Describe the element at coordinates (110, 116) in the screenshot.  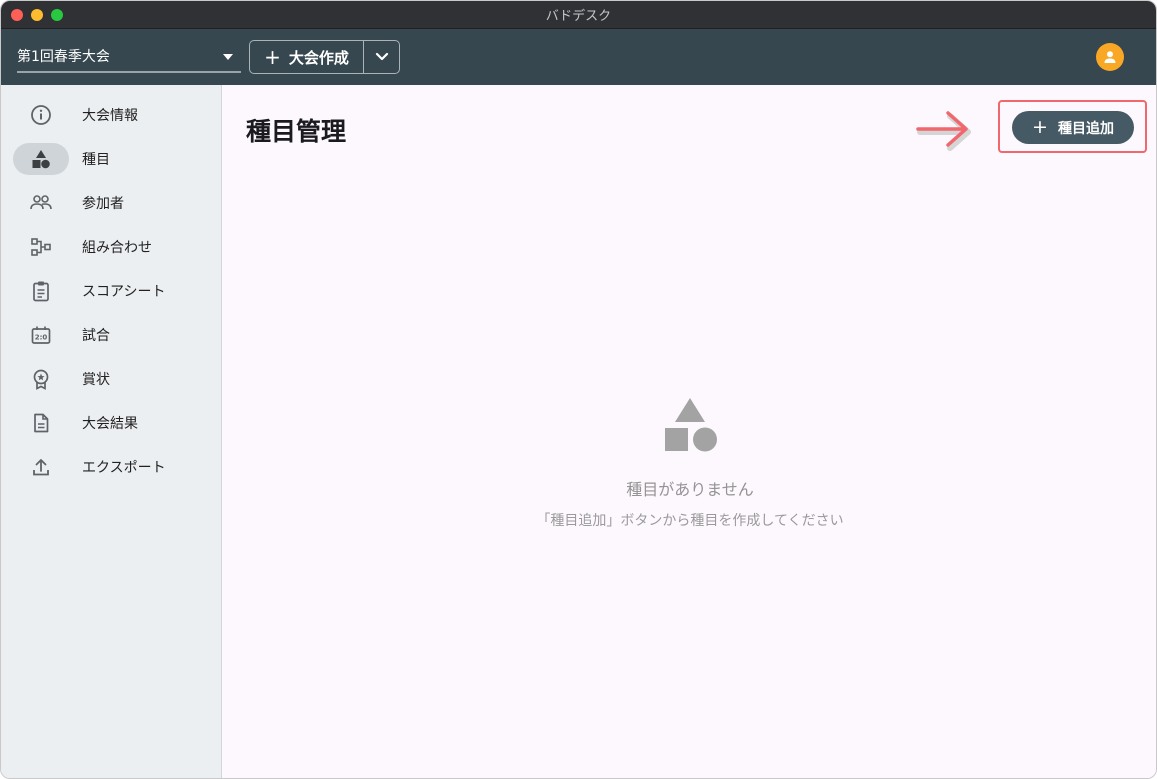
I see `sidebar-item-label: 大会情報` at that location.